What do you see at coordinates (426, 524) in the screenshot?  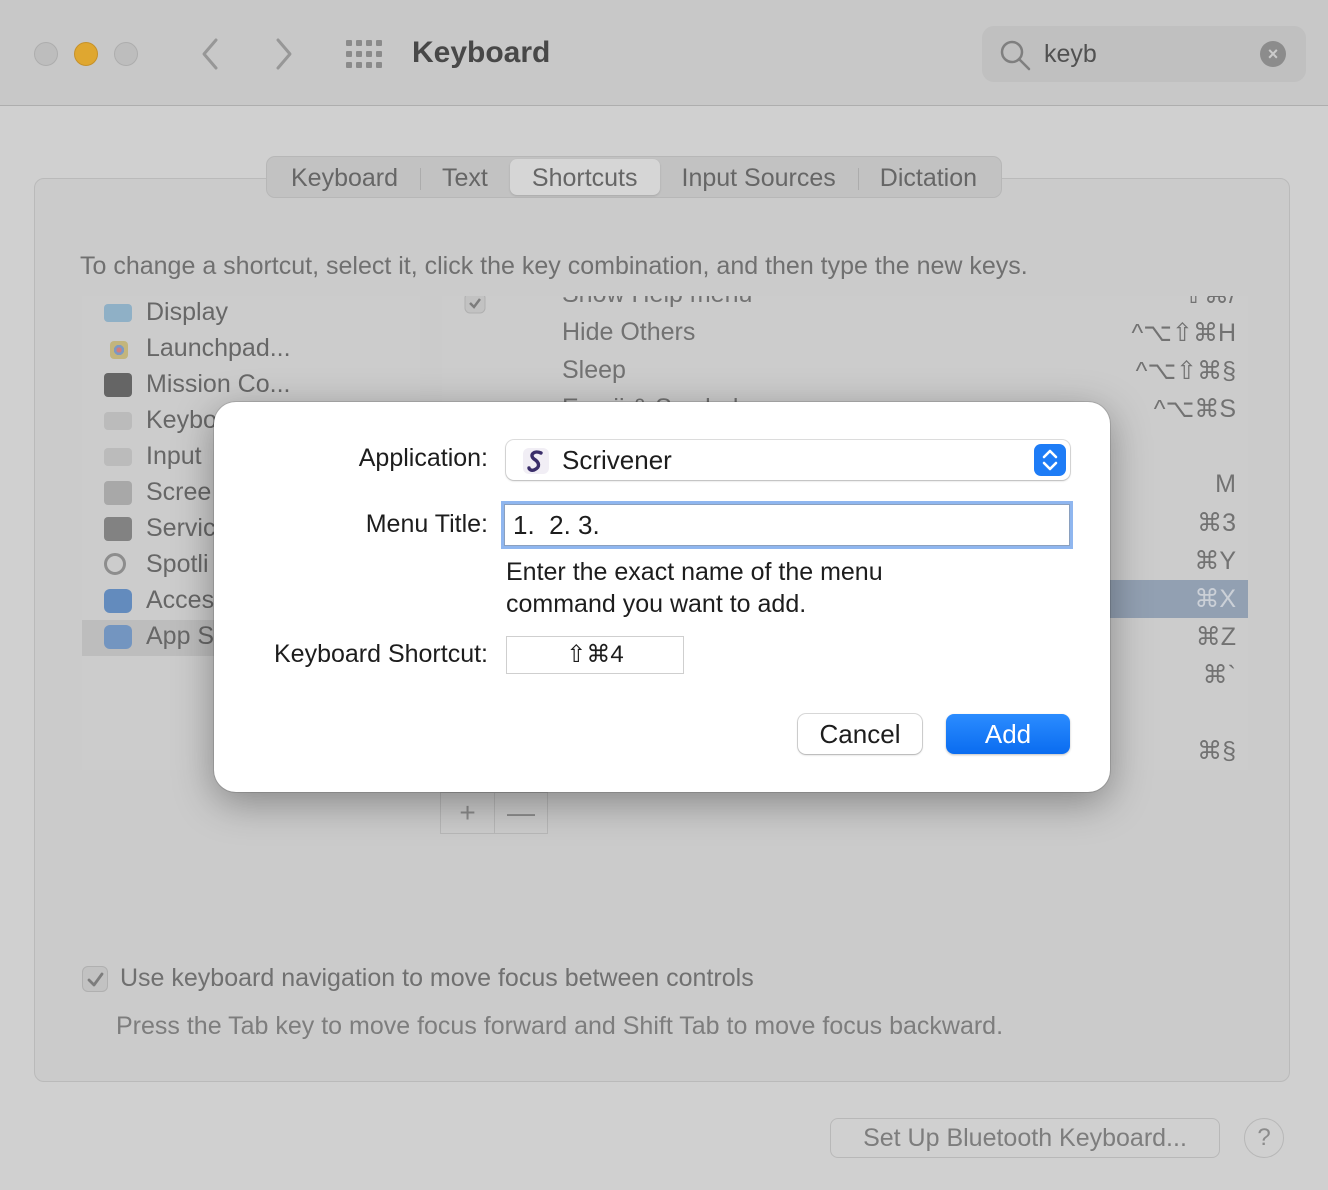 I see `menu-title-label: Menu Title:` at bounding box center [426, 524].